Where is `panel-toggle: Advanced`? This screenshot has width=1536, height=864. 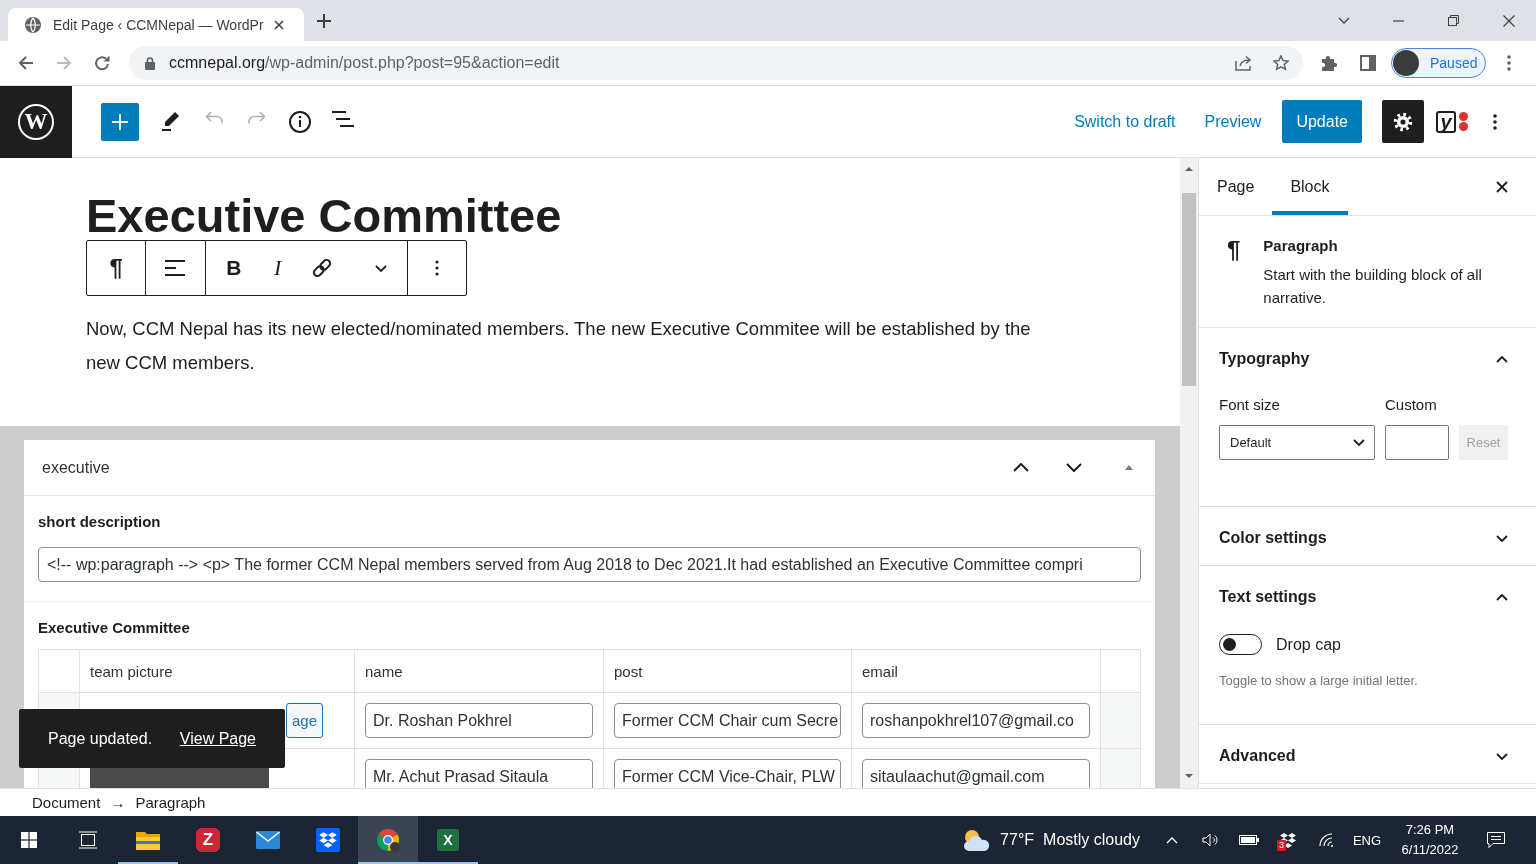
panel-toggle: Advanced is located at coordinates (1367, 754).